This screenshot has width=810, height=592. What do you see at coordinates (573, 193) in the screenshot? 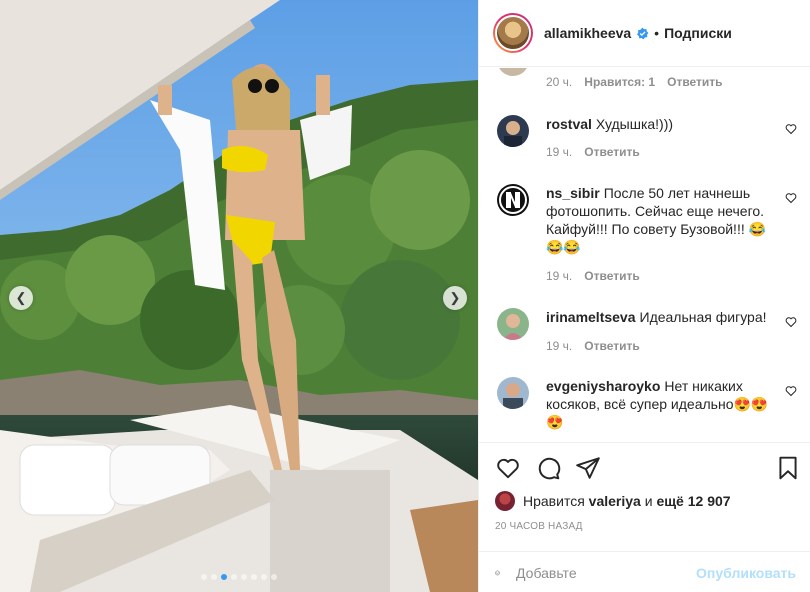
I see `comment-username: ns_sibir` at bounding box center [573, 193].